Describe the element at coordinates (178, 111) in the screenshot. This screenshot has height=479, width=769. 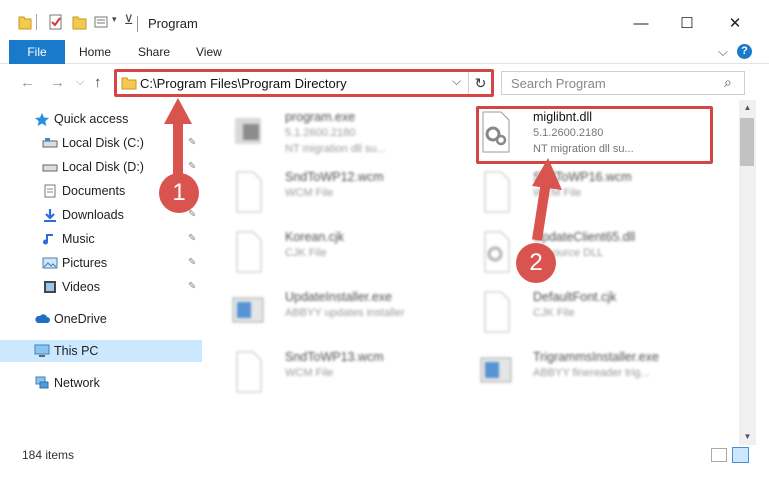
I see `arrow-1-head` at that location.